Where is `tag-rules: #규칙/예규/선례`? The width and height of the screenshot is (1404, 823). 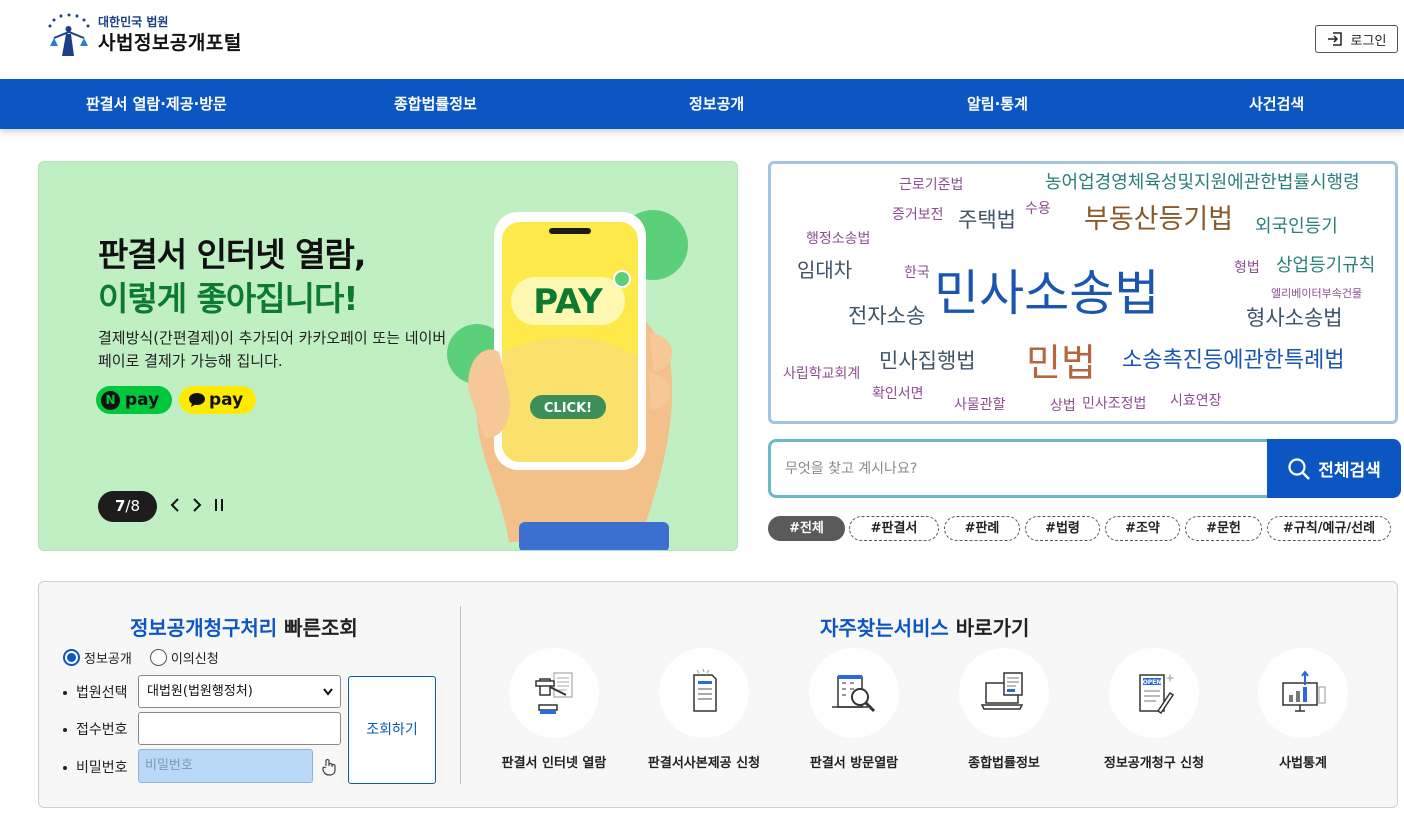
tag-rules: #규칙/예규/선례 is located at coordinates (1329, 528).